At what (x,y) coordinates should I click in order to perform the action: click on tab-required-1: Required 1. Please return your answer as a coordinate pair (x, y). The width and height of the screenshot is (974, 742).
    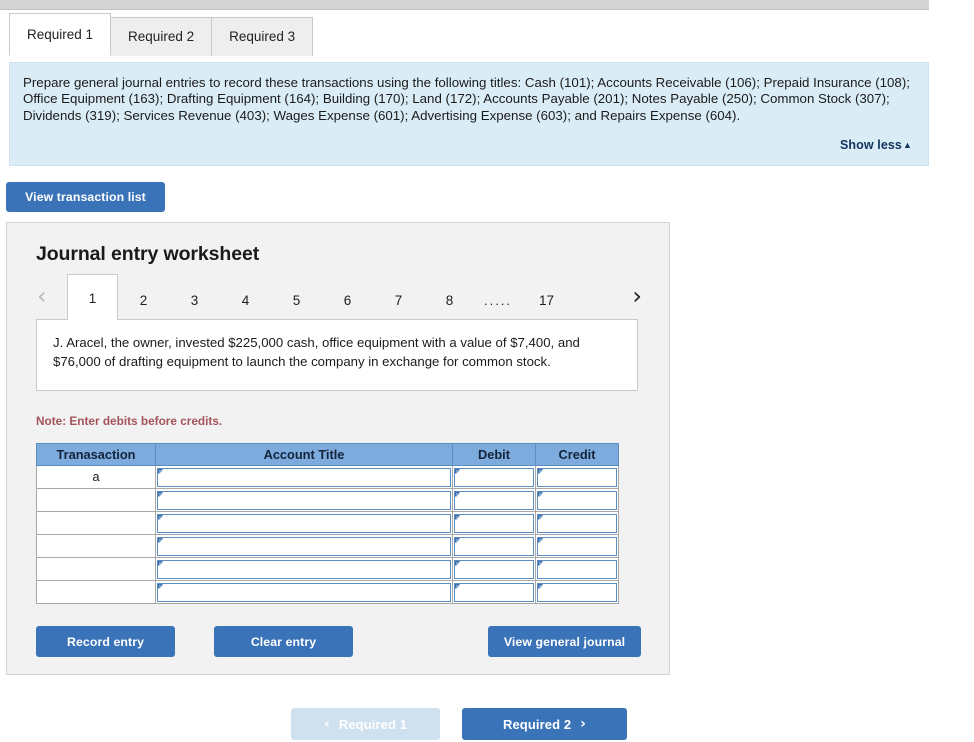
    Looking at the image, I should click on (60, 34).